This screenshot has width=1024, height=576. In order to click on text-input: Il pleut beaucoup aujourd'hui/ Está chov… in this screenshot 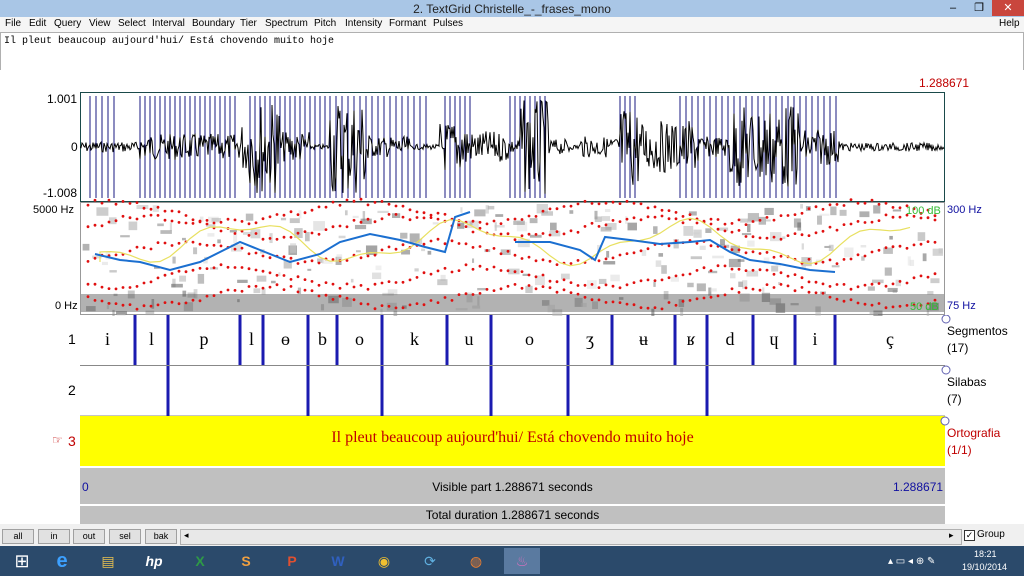, I will do `click(512, 51)`.